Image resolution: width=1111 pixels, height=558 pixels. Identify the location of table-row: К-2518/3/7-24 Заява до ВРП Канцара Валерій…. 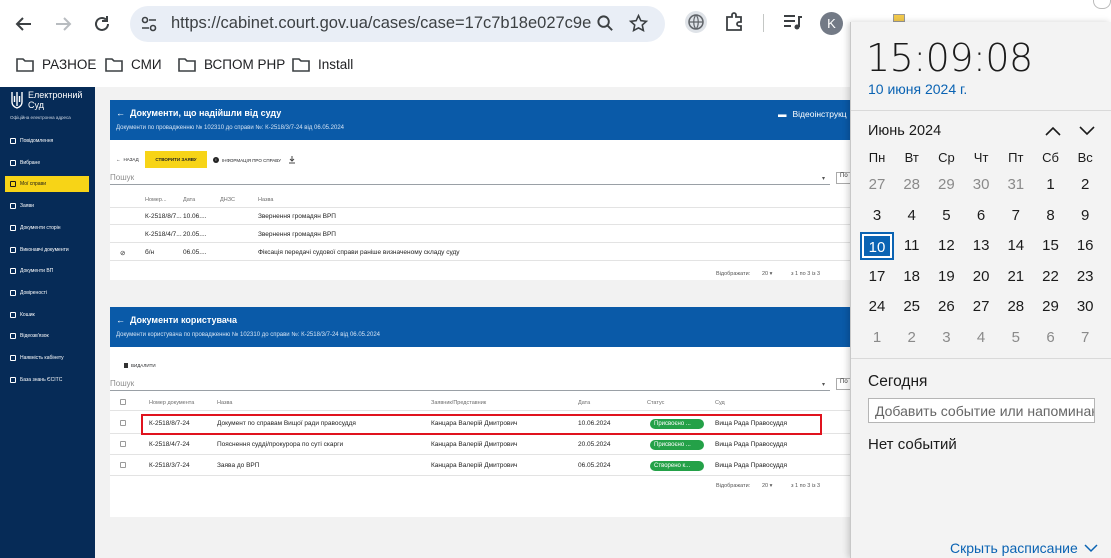
(485, 465).